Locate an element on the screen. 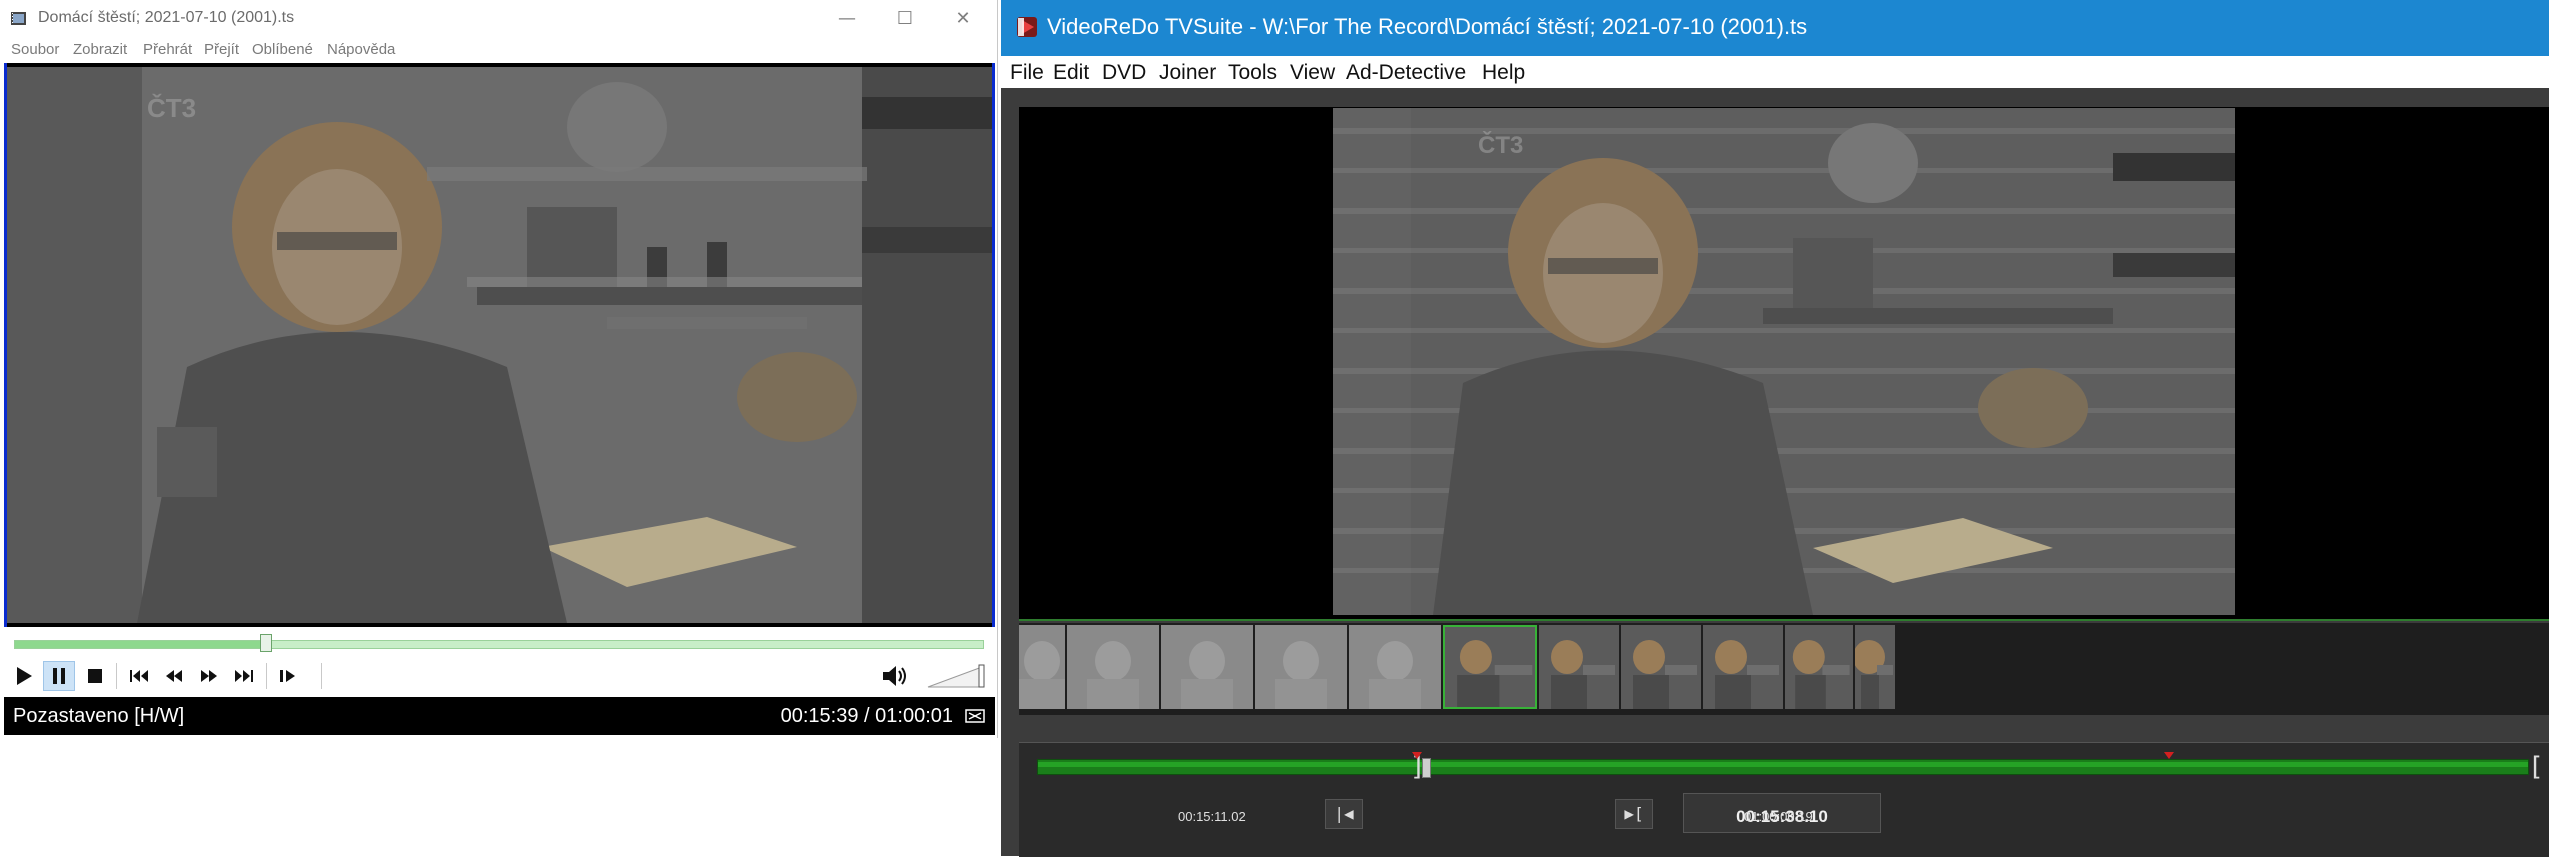 The image size is (2549, 857). menu-edit: Edit is located at coordinates (1071, 73).